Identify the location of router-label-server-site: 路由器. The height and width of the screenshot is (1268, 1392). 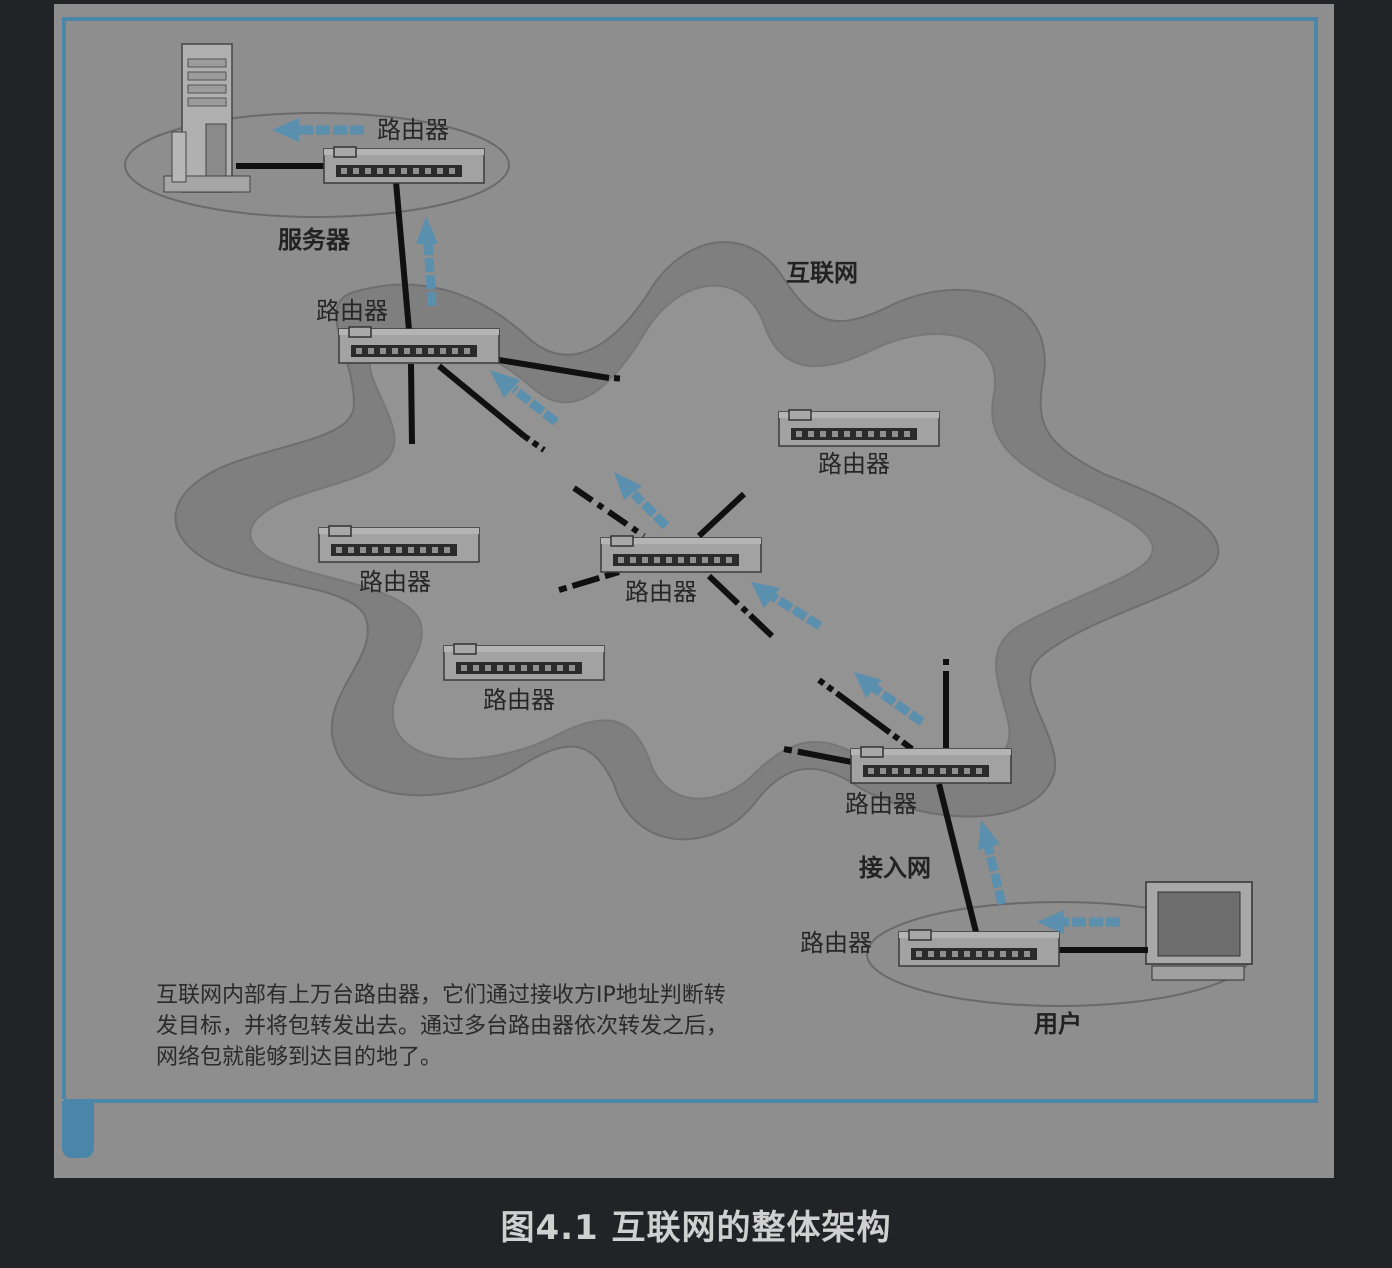
(413, 130).